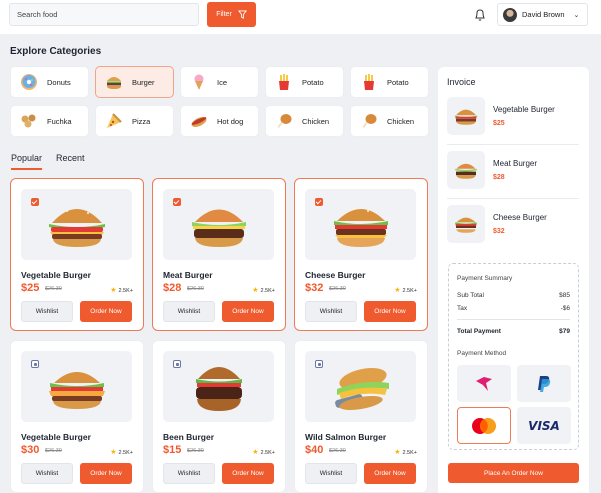 The width and height of the screenshot is (601, 493). Describe the element at coordinates (27, 161) in the screenshot. I see `tab-popular: Popular` at that location.